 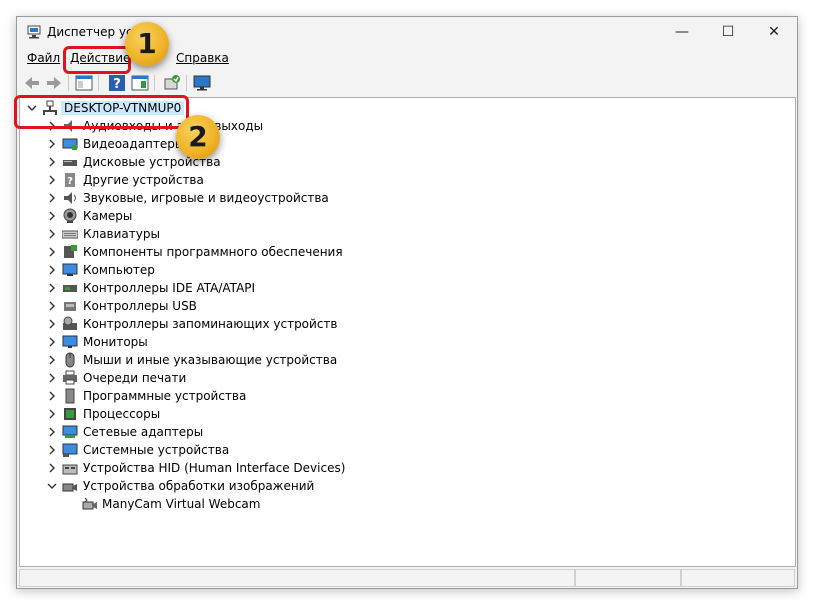 What do you see at coordinates (89, 503) in the screenshot?
I see `webcam-device-icon` at bounding box center [89, 503].